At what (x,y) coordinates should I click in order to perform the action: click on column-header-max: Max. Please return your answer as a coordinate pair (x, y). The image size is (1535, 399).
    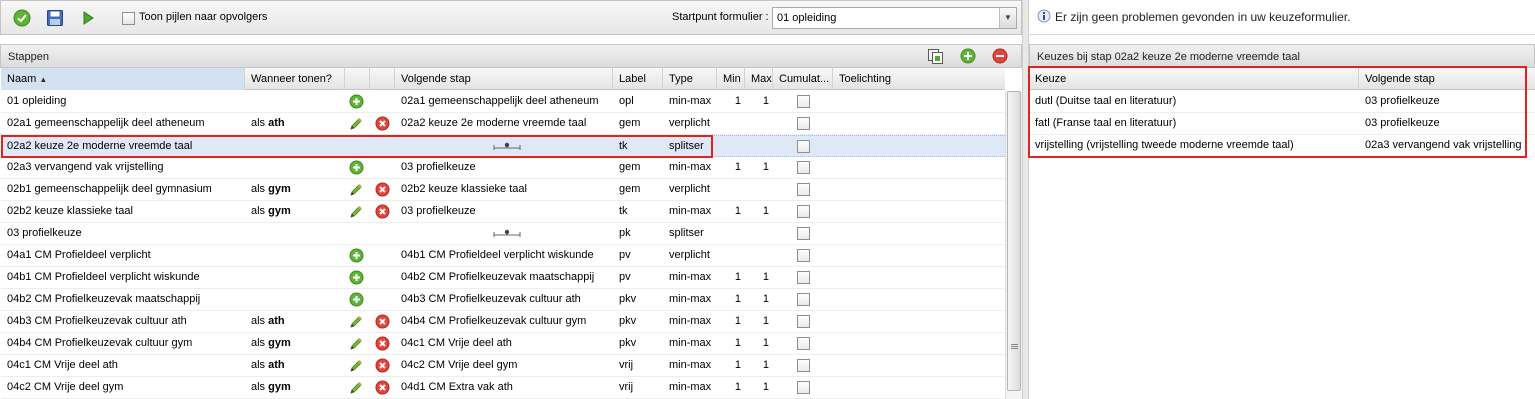
    Looking at the image, I should click on (759, 79).